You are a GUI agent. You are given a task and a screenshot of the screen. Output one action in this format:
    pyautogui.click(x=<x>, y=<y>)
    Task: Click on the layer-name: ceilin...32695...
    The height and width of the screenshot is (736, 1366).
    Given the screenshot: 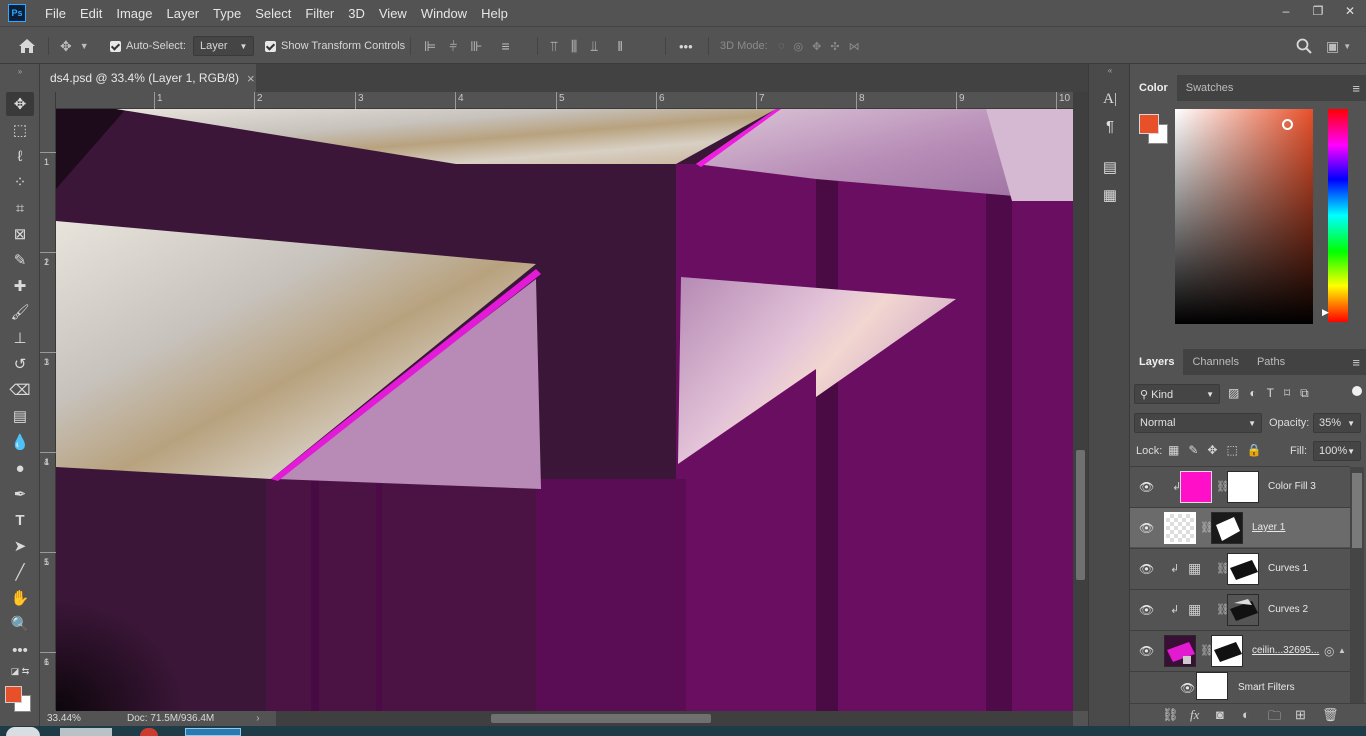 What is the action you would take?
    pyautogui.click(x=1285, y=650)
    